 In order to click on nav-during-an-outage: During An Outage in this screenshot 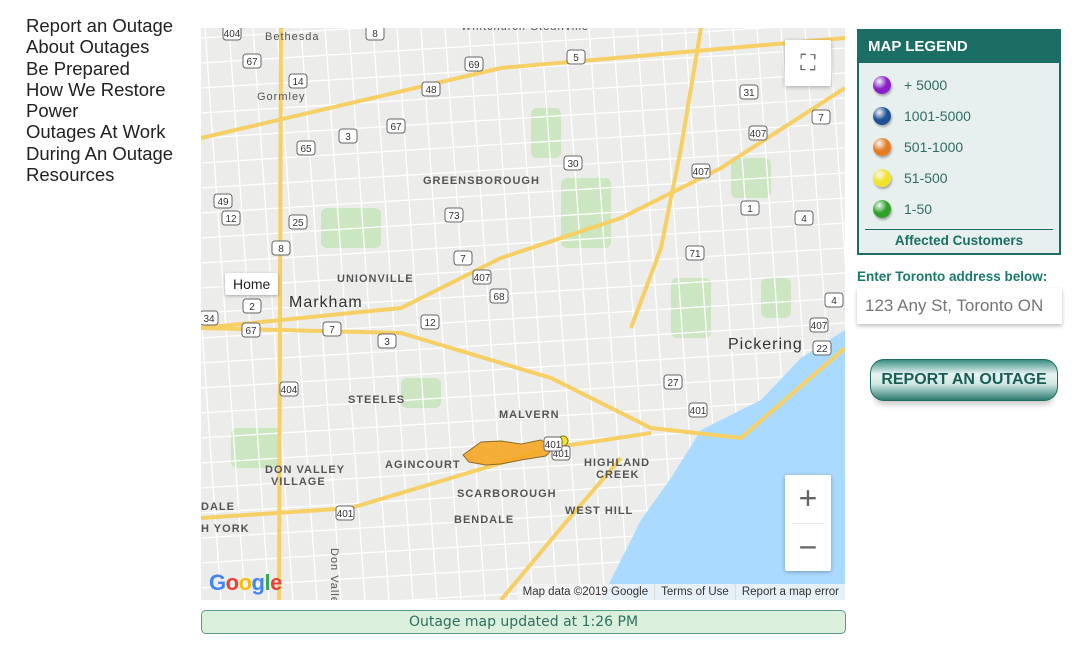, I will do `click(101, 153)`.